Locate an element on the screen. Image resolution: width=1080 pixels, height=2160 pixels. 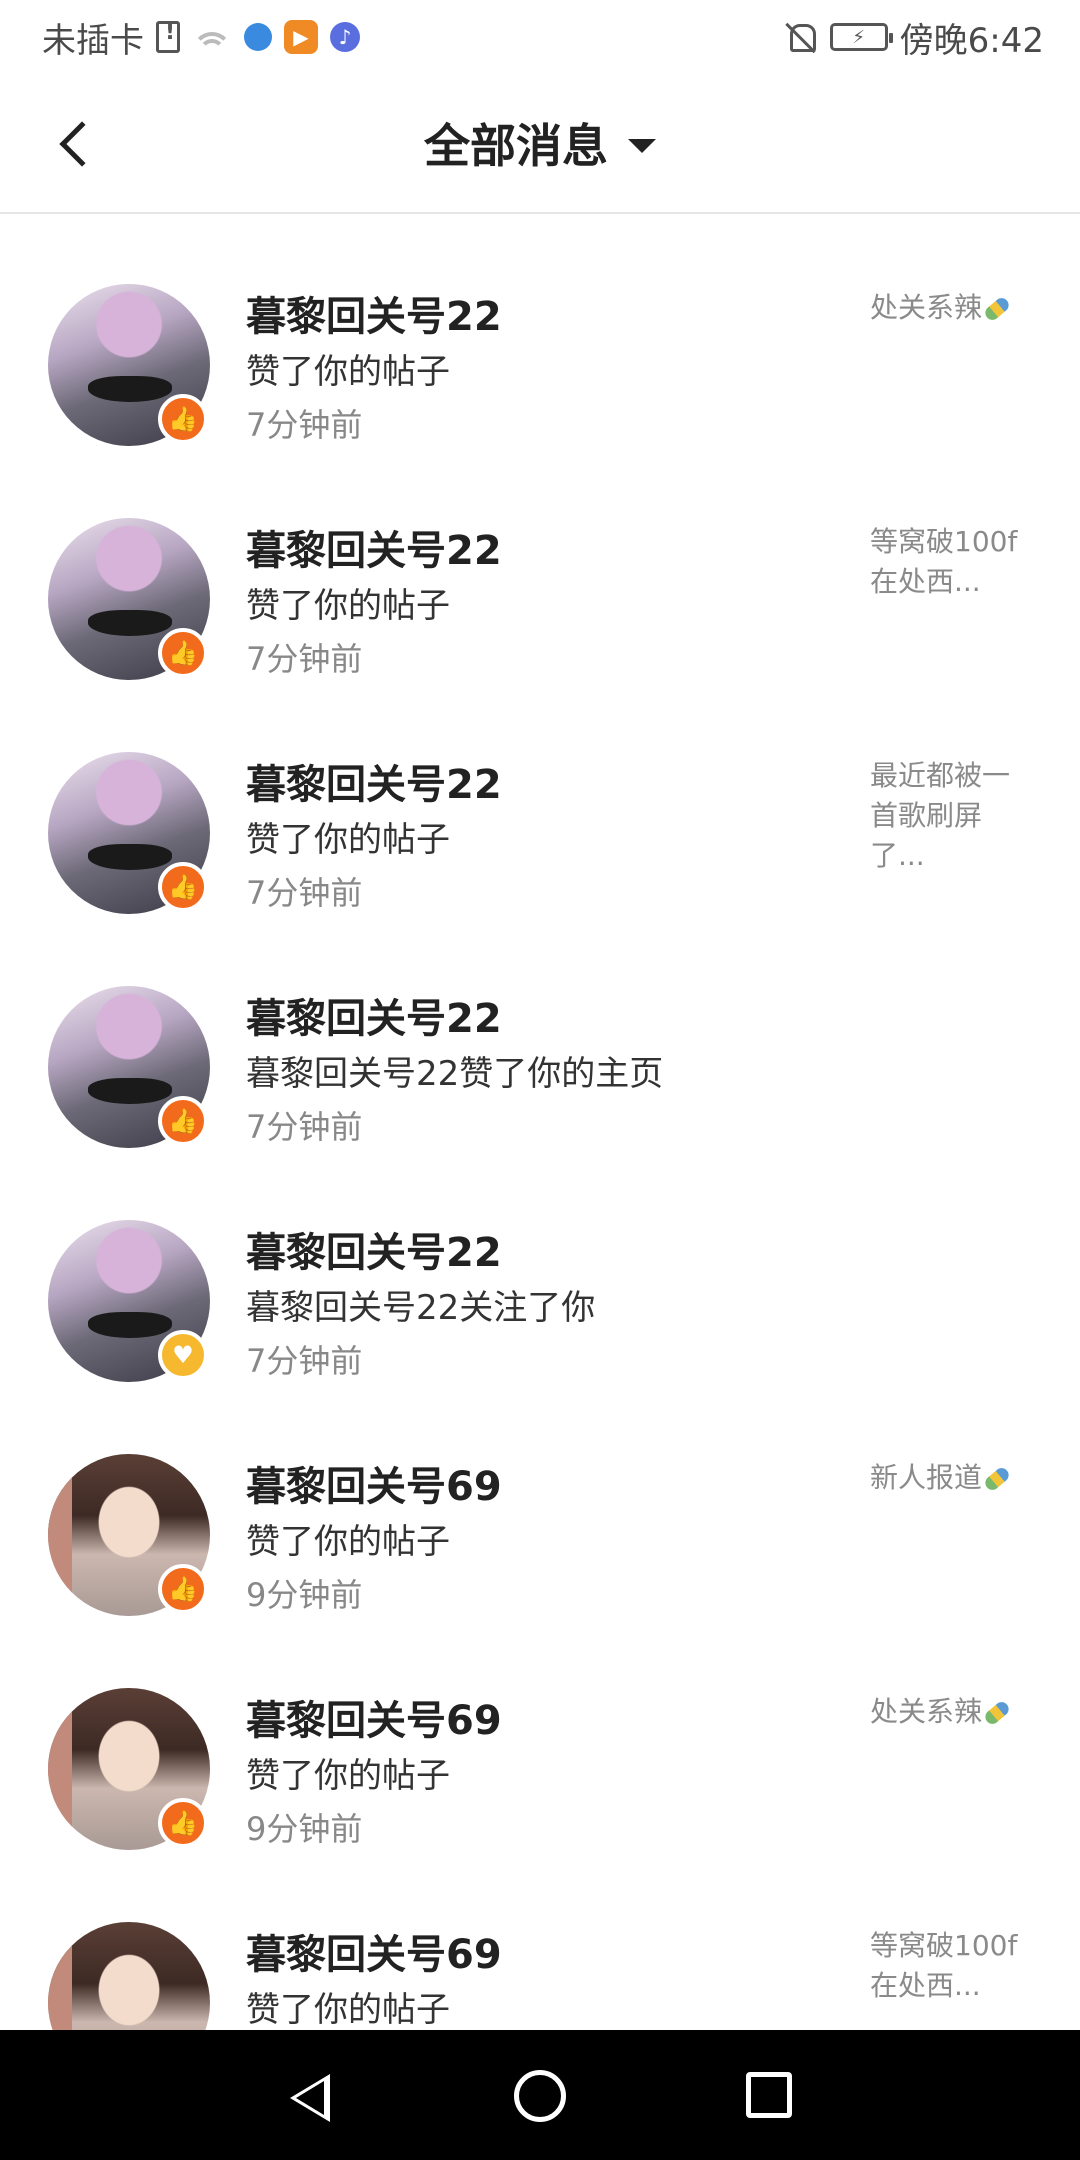
app-header: 全部消息 is located at coordinates (540, 144).